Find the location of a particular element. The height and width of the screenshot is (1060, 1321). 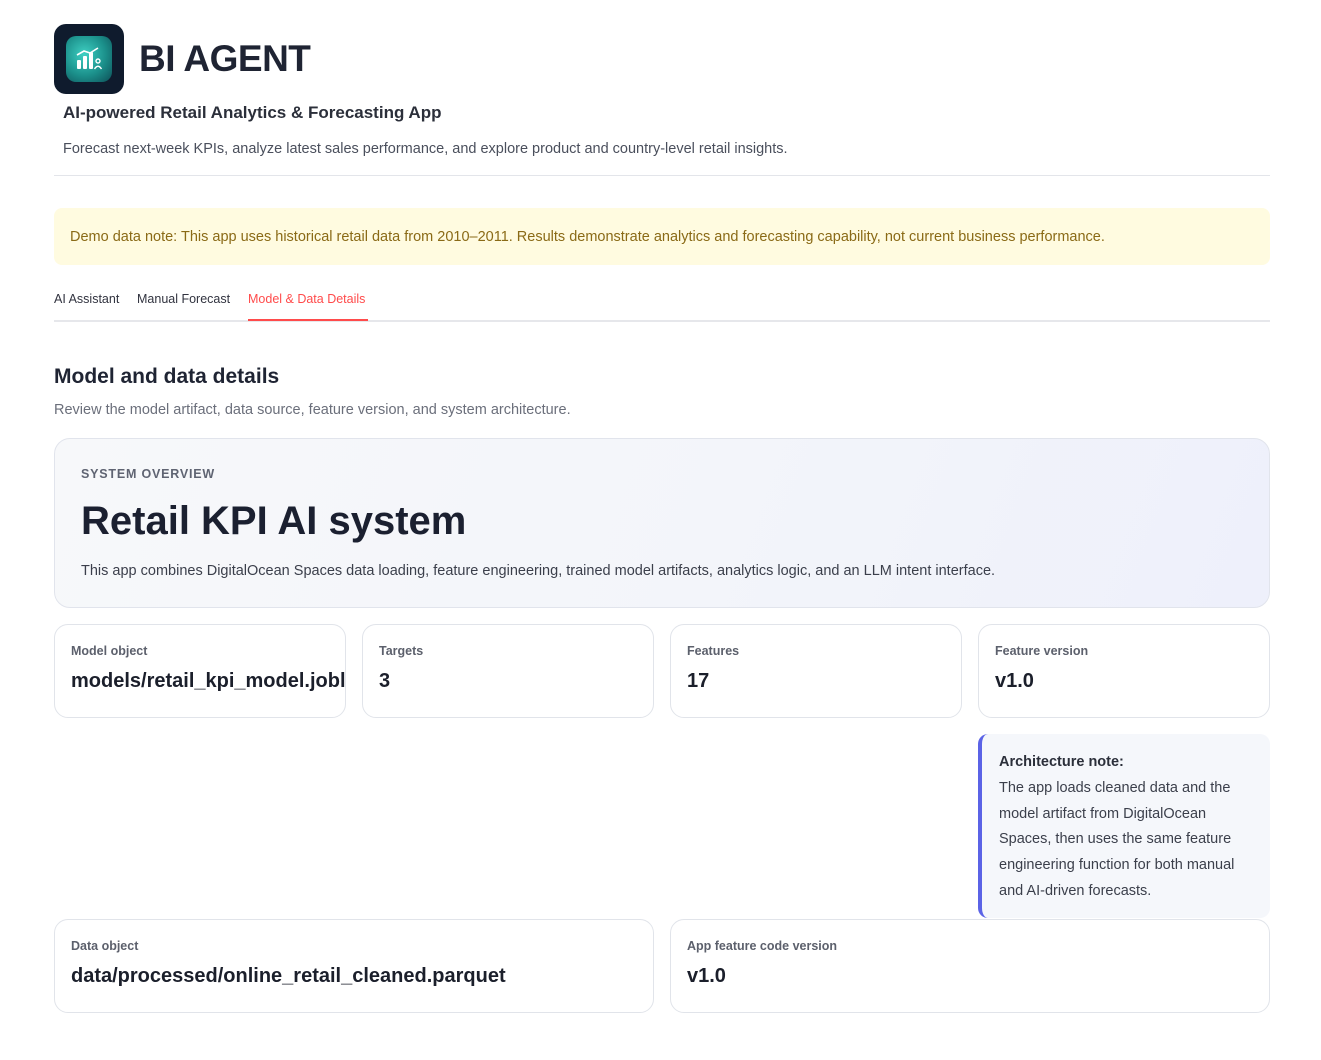

metric-value: models/retail_kpi_model.joblib is located at coordinates (208, 681).